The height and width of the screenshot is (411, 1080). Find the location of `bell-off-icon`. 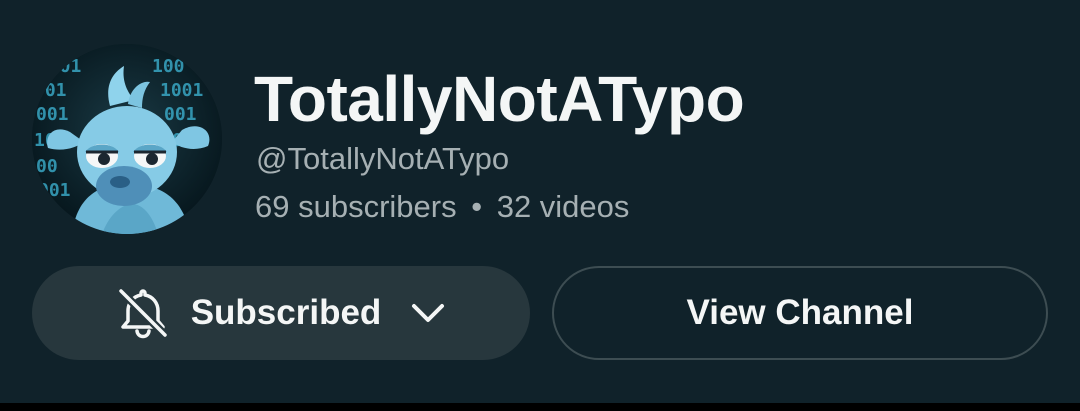

bell-off-icon is located at coordinates (142, 313).